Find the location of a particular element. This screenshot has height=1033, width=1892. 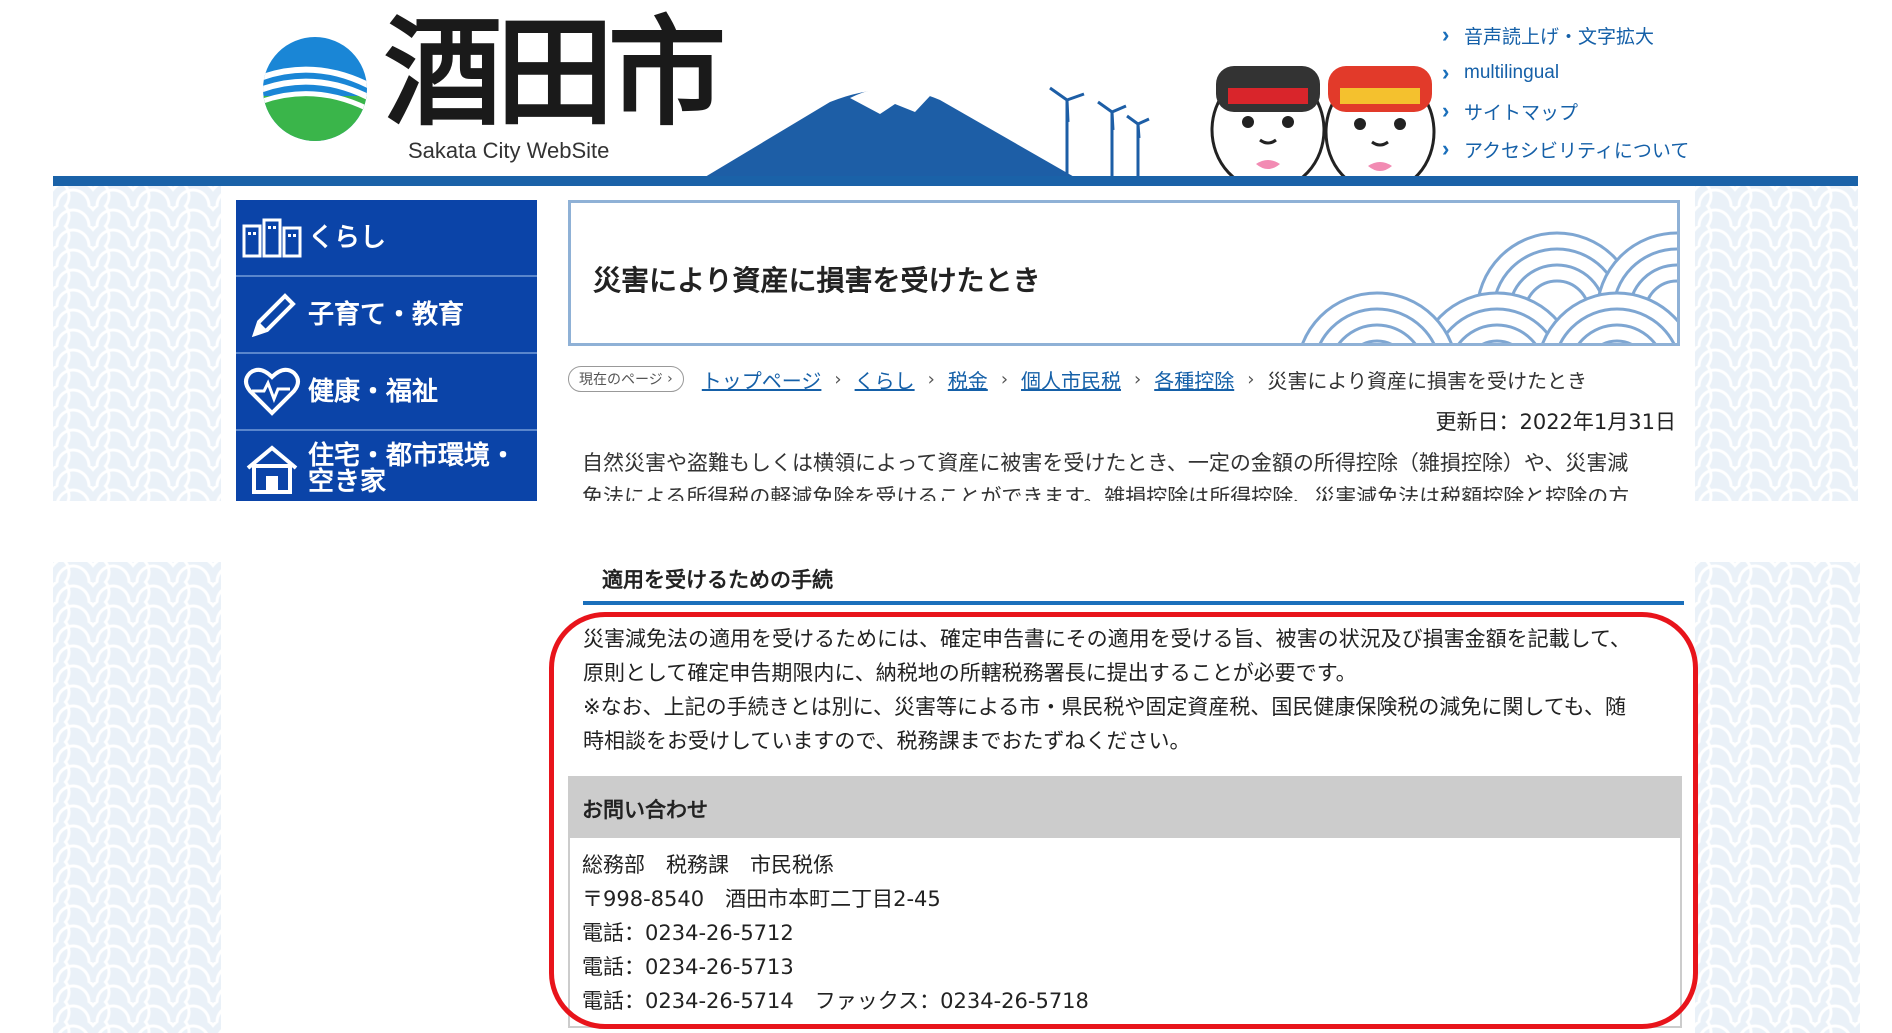

buildings-icon is located at coordinates (272, 238).